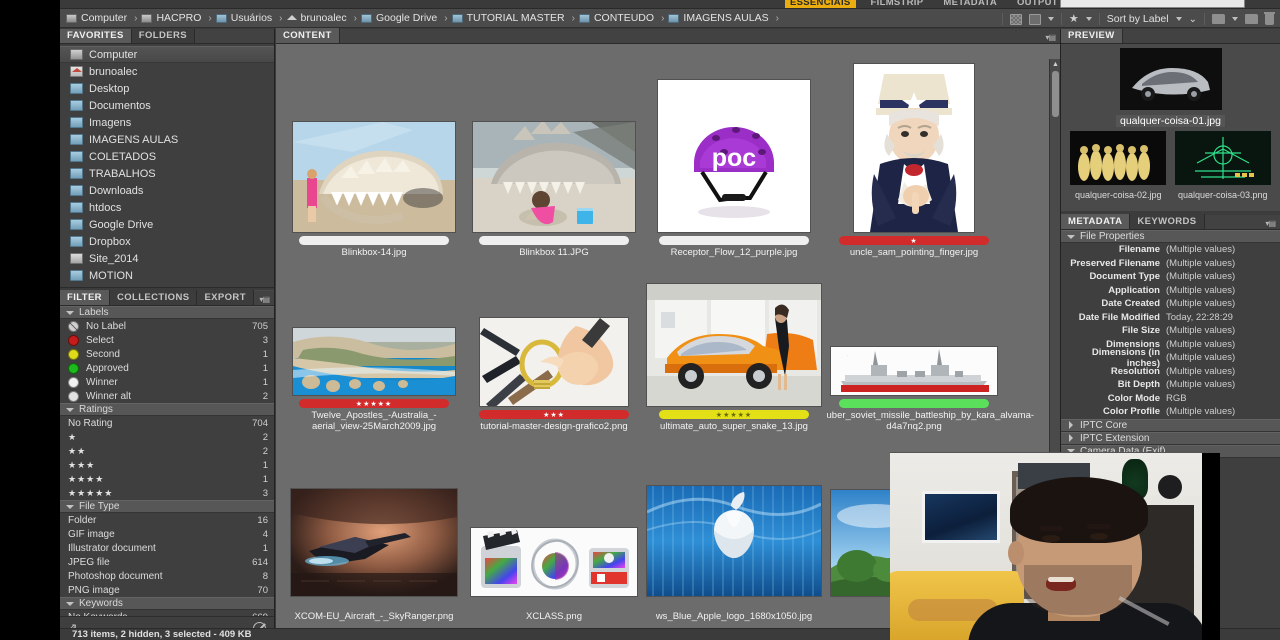  I want to click on tab-keywords: KEYWORDS, so click(1167, 221).